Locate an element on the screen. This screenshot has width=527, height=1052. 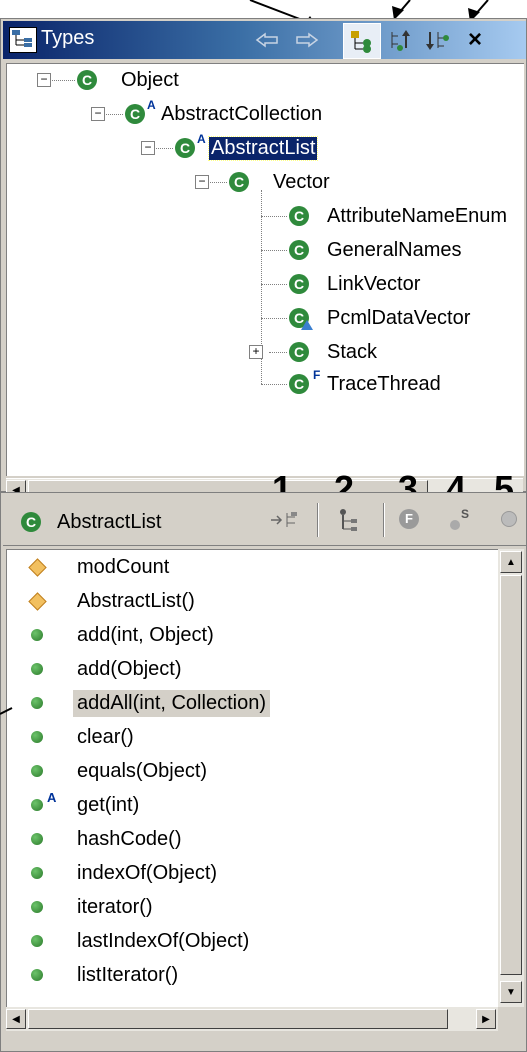
forward-arrow-icon is located at coordinates (307, 40).